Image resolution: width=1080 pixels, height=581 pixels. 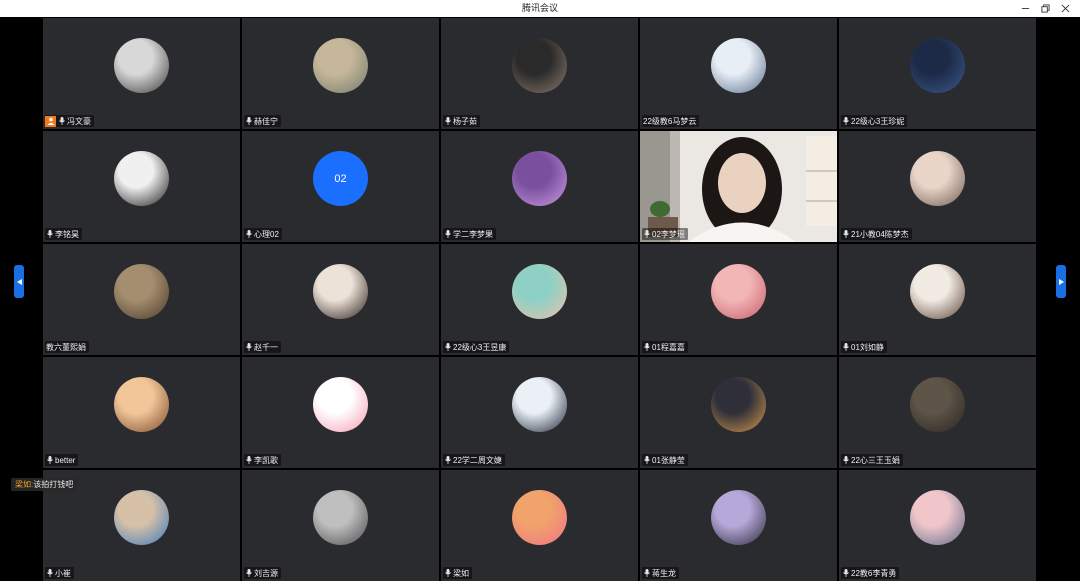 I want to click on participant-label: 01程嘉嘉, so click(x=665, y=347).